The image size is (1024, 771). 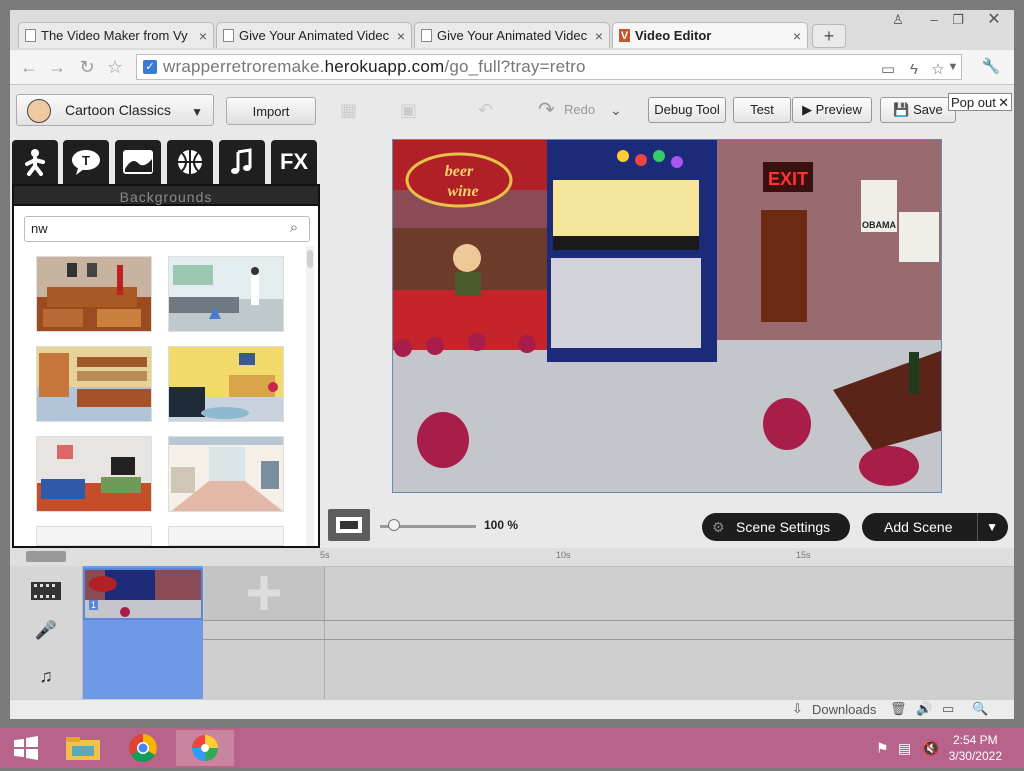 What do you see at coordinates (879, 225) in the screenshot?
I see `poster-text: OBAMA` at bounding box center [879, 225].